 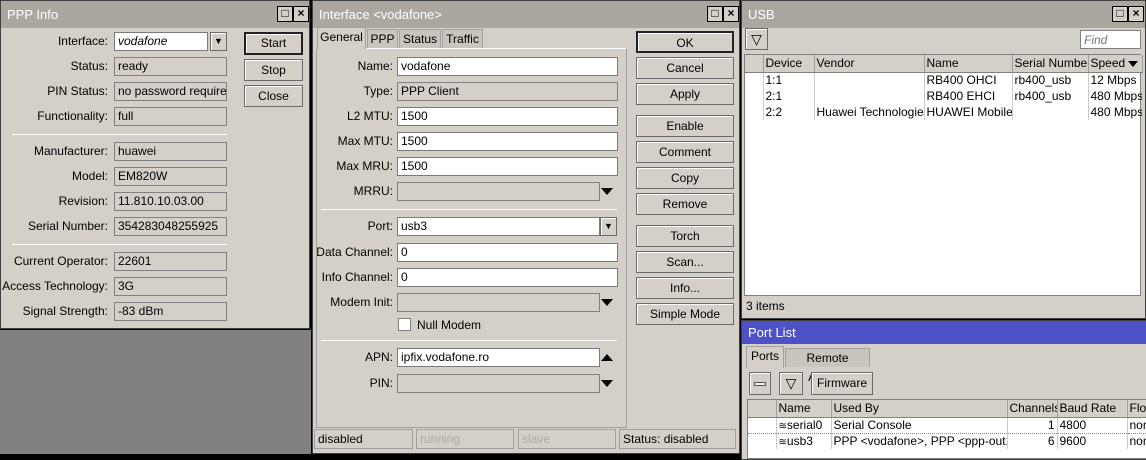 I want to click on tab-general: General, so click(x=341, y=38).